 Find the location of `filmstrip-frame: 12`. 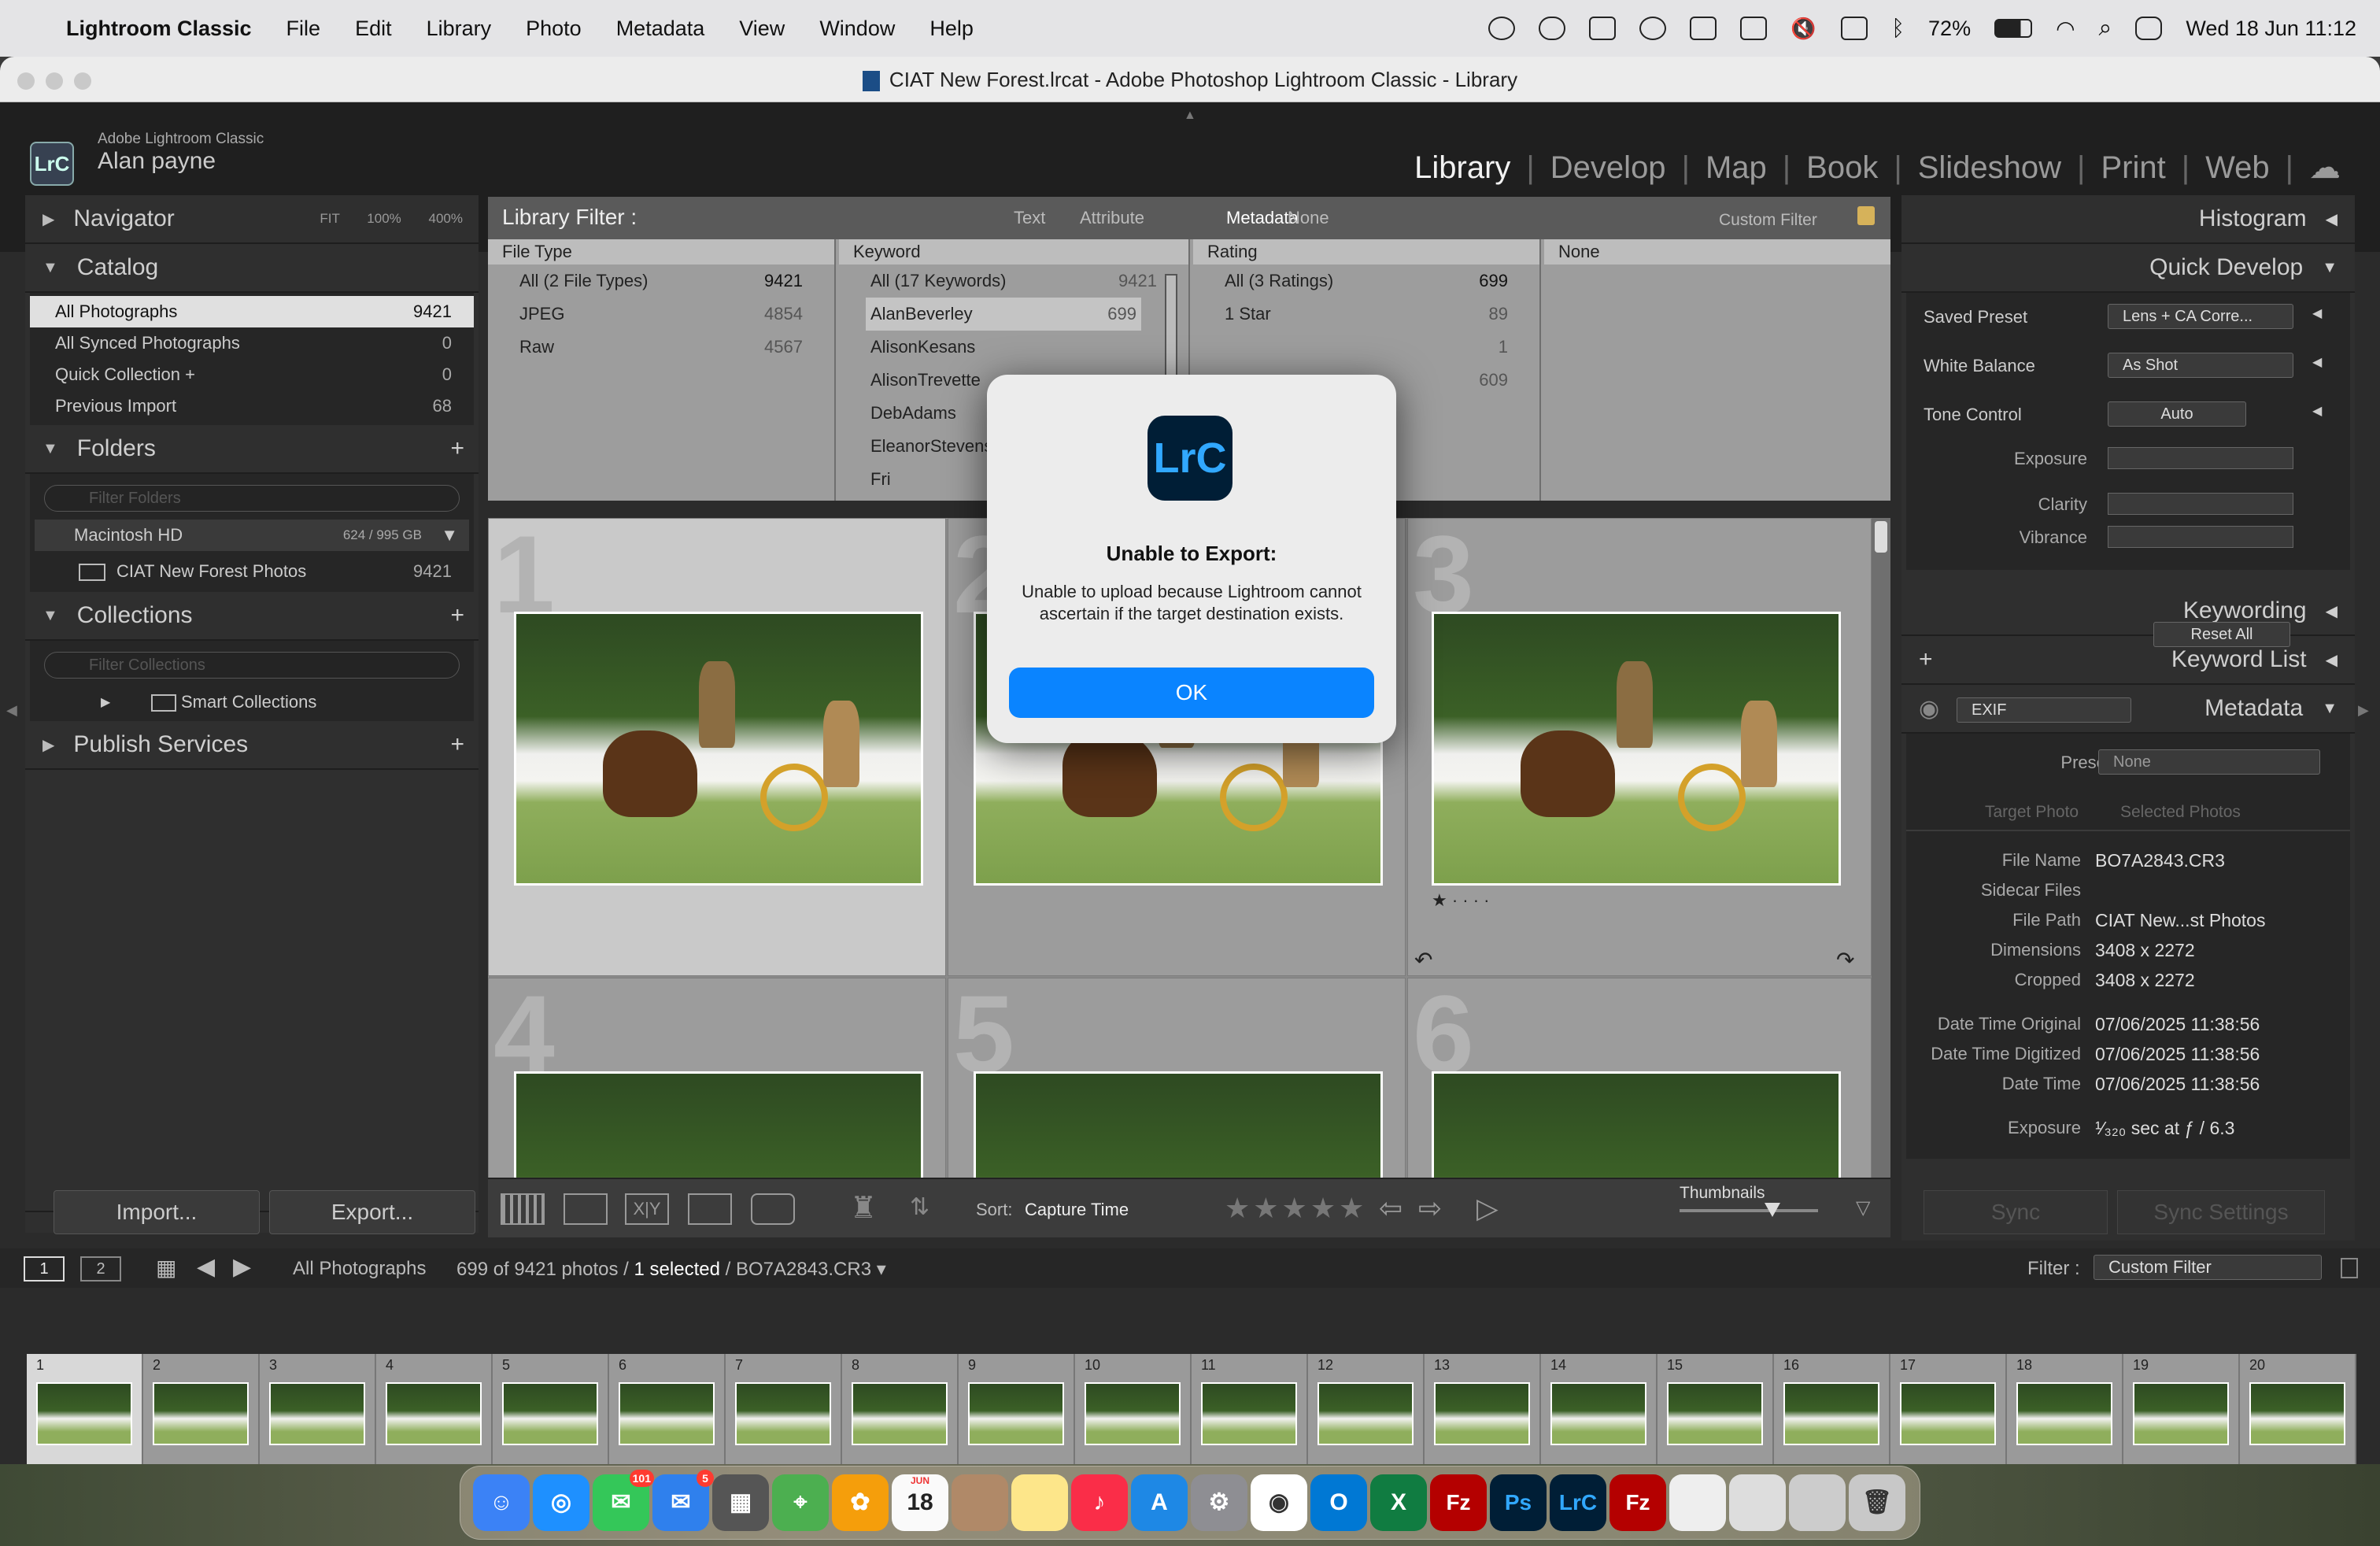

filmstrip-frame: 12 is located at coordinates (1366, 1409).